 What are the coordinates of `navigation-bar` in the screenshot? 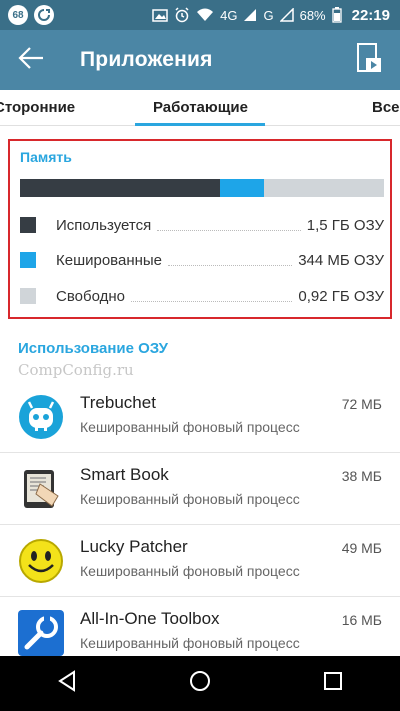 It's located at (200, 683).